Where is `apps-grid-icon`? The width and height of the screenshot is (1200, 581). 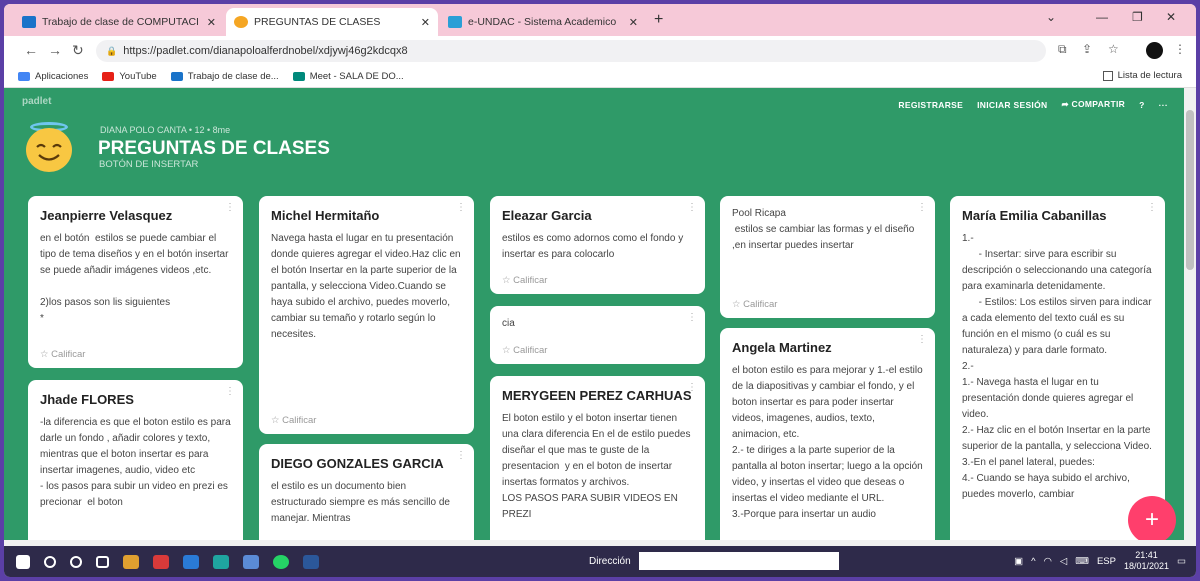 apps-grid-icon is located at coordinates (24, 76).